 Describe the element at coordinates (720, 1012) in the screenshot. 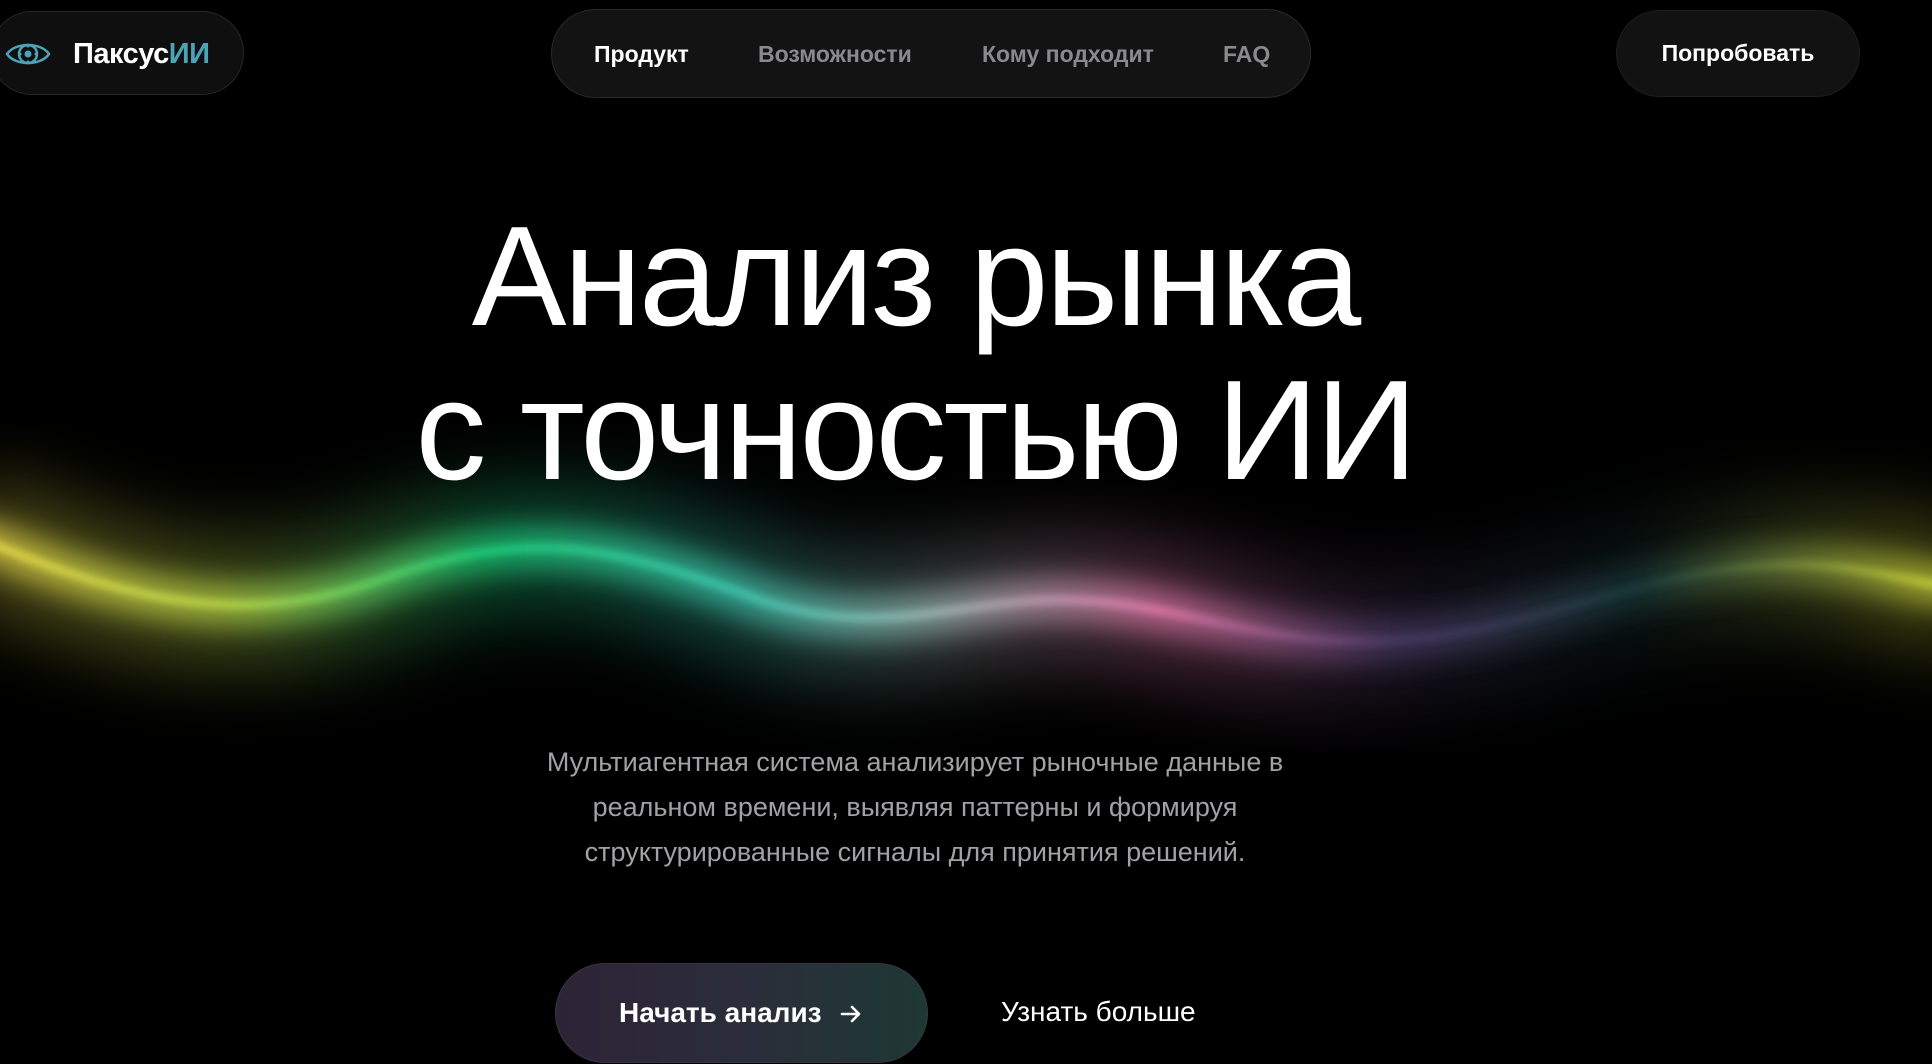

I see `start-analysis-label: Начать анализ` at that location.